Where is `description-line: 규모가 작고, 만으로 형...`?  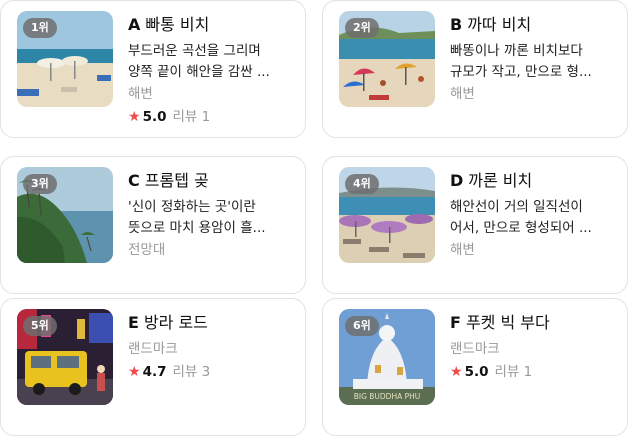 description-line: 규모가 작고, 만으로 형... is located at coordinates (521, 72).